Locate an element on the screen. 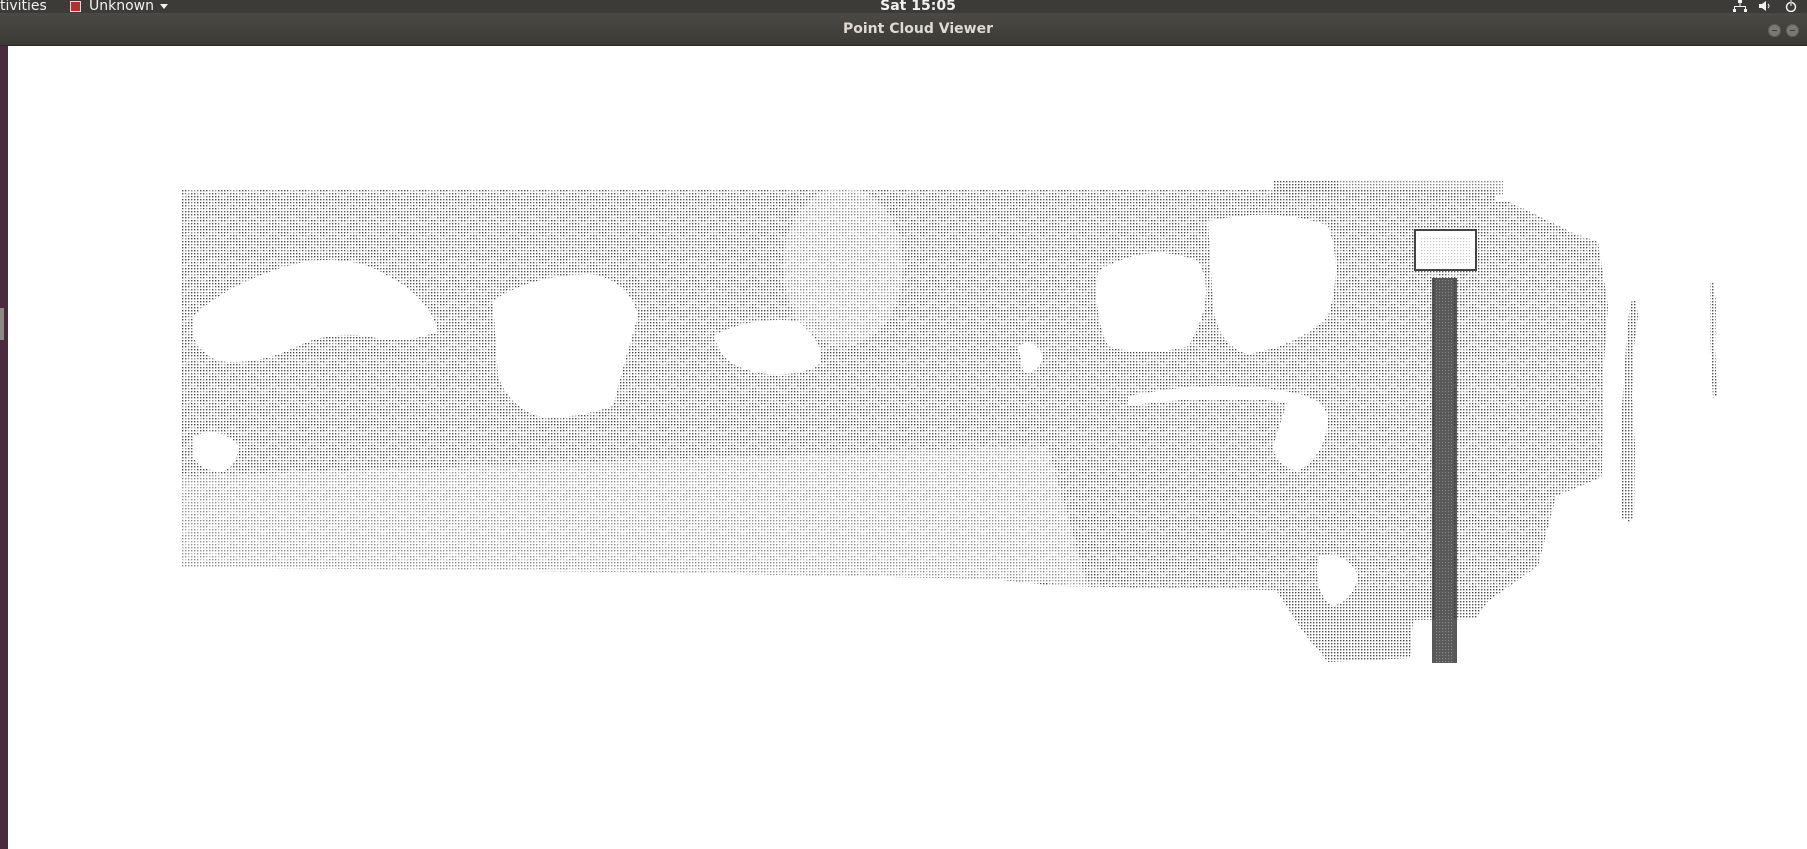 The image size is (1807, 849). top-panel: tivities Unknown Sat 15:05 is located at coordinates (903, 6).